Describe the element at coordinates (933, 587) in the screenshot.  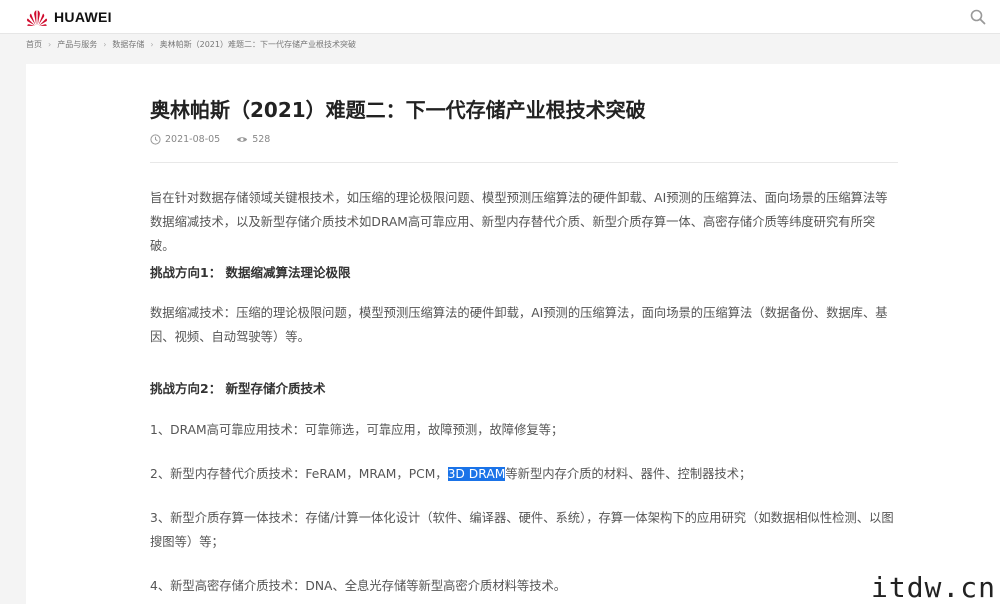
I see `site-watermark: itdw.cn` at that location.